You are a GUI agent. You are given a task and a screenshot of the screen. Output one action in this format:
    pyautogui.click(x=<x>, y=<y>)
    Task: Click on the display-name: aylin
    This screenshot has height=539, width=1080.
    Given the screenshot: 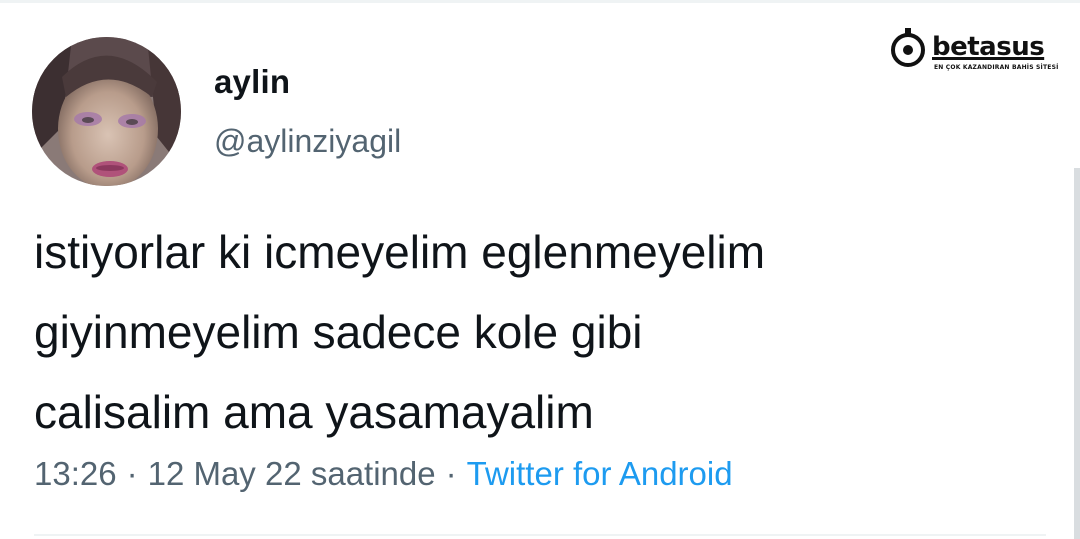 What is the action you would take?
    pyautogui.click(x=252, y=82)
    